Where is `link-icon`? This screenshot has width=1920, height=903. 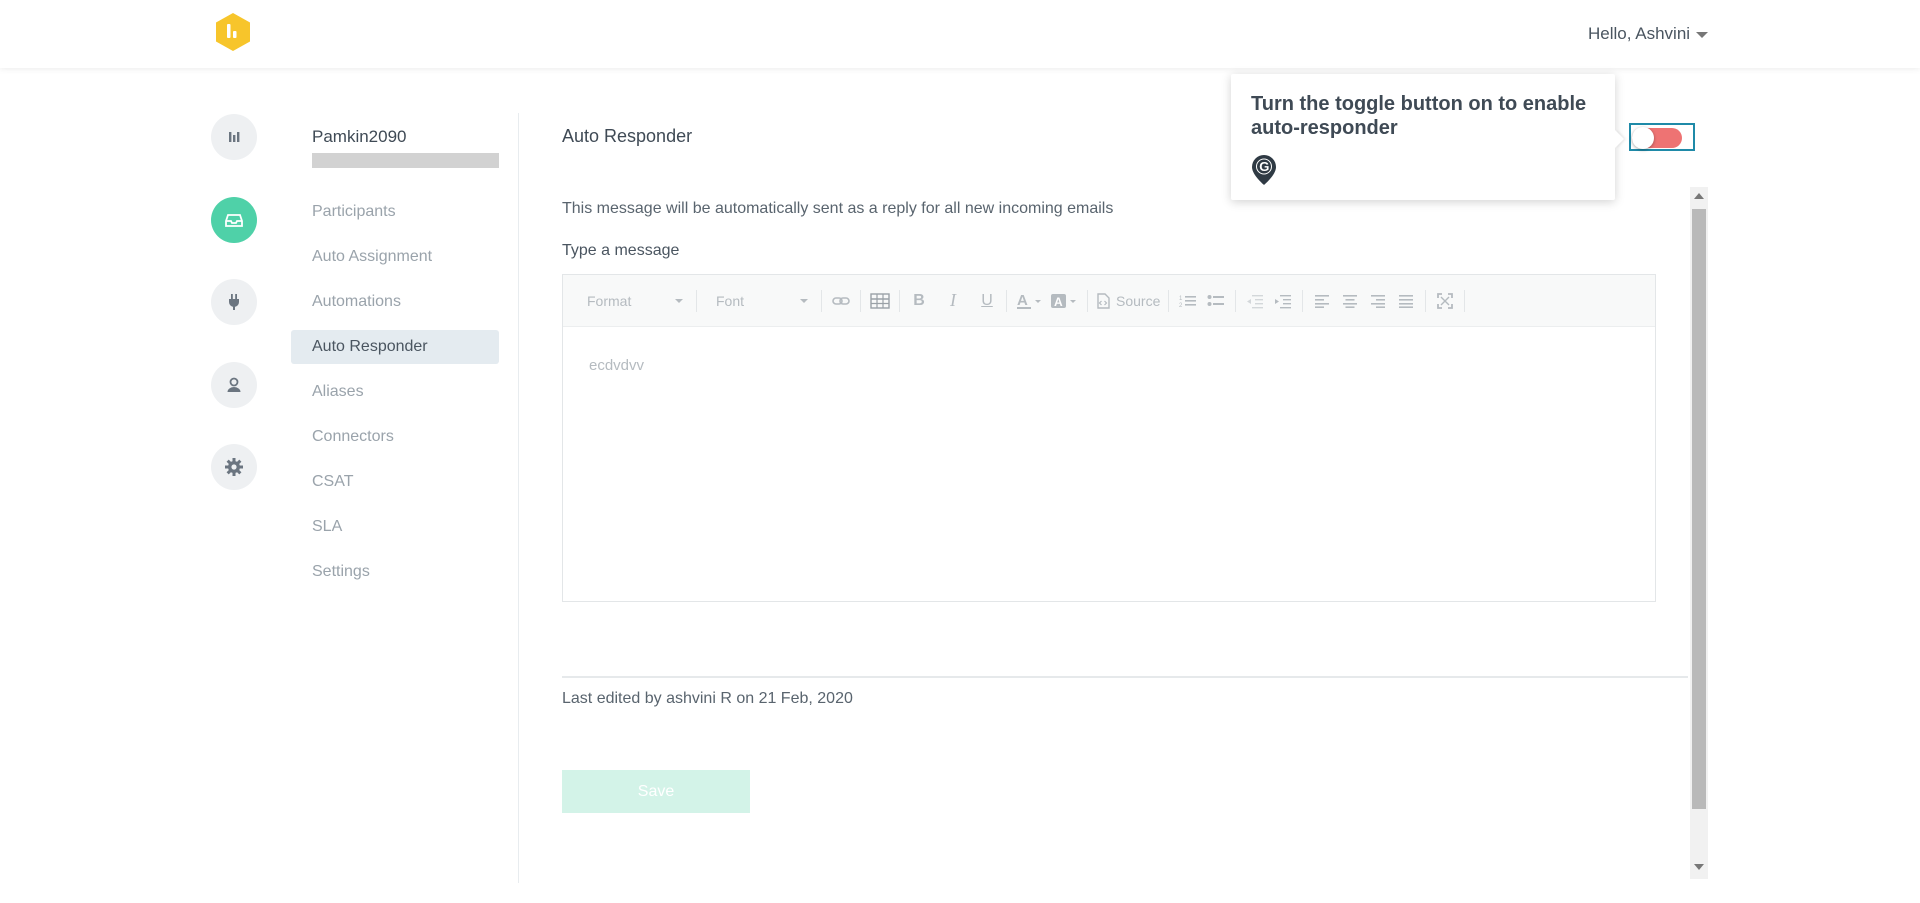 link-icon is located at coordinates (841, 300).